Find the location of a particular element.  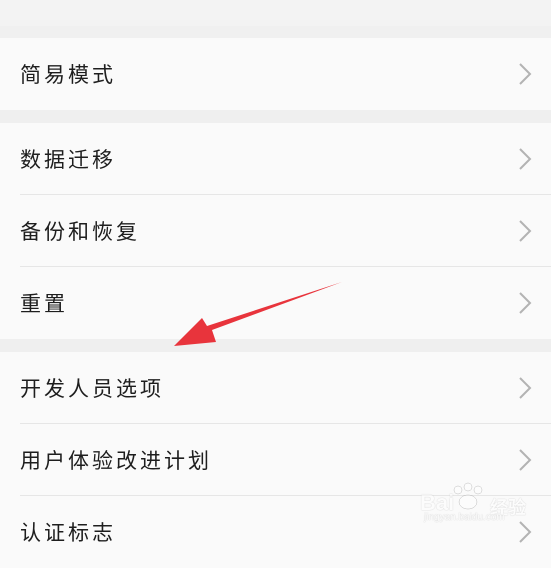

settings-item-label: 开发人员选项 is located at coordinates (92, 389).